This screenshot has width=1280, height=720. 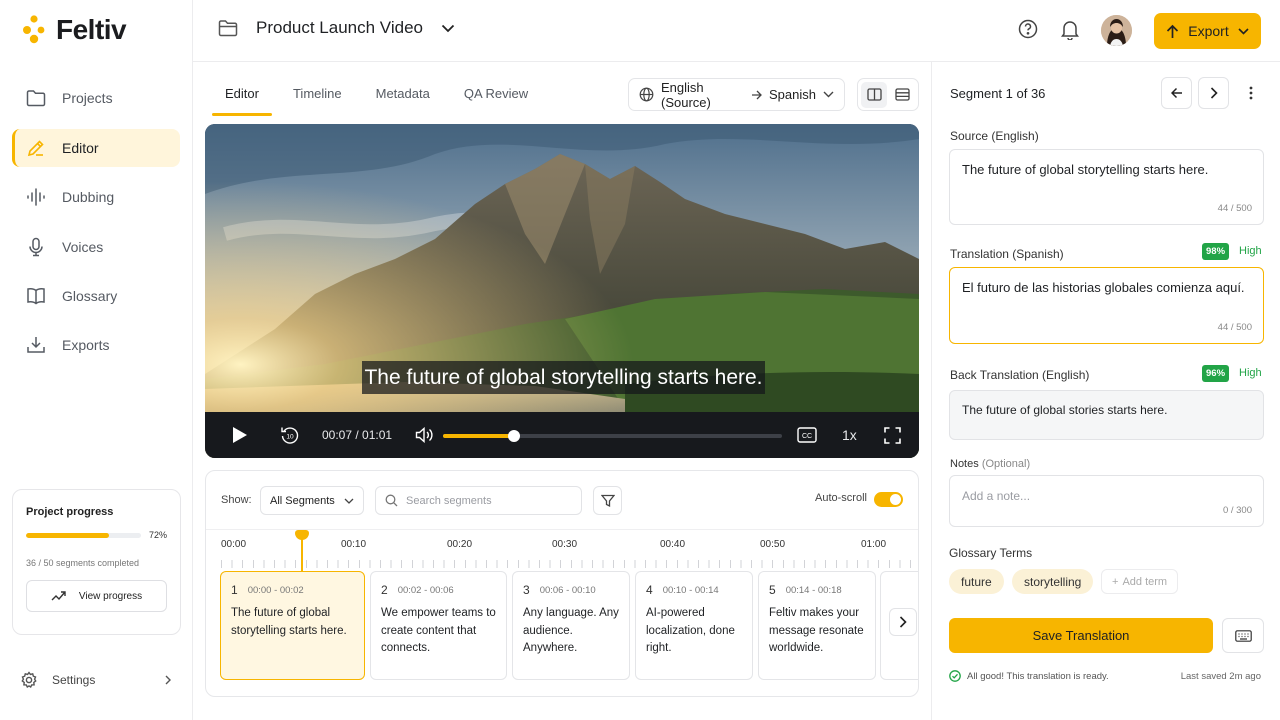 What do you see at coordinates (74, 30) in the screenshot?
I see `app-logo: Feltiv` at bounding box center [74, 30].